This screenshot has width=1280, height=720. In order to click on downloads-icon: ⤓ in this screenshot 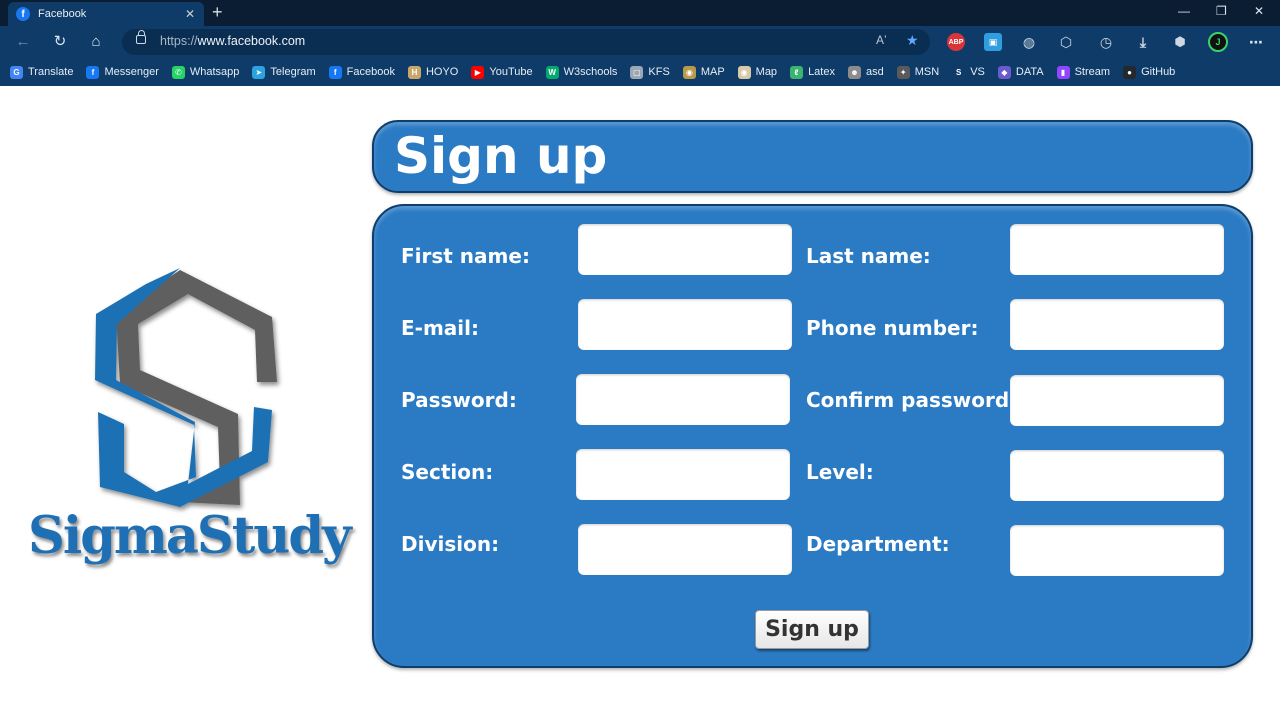, I will do `click(1143, 42)`.